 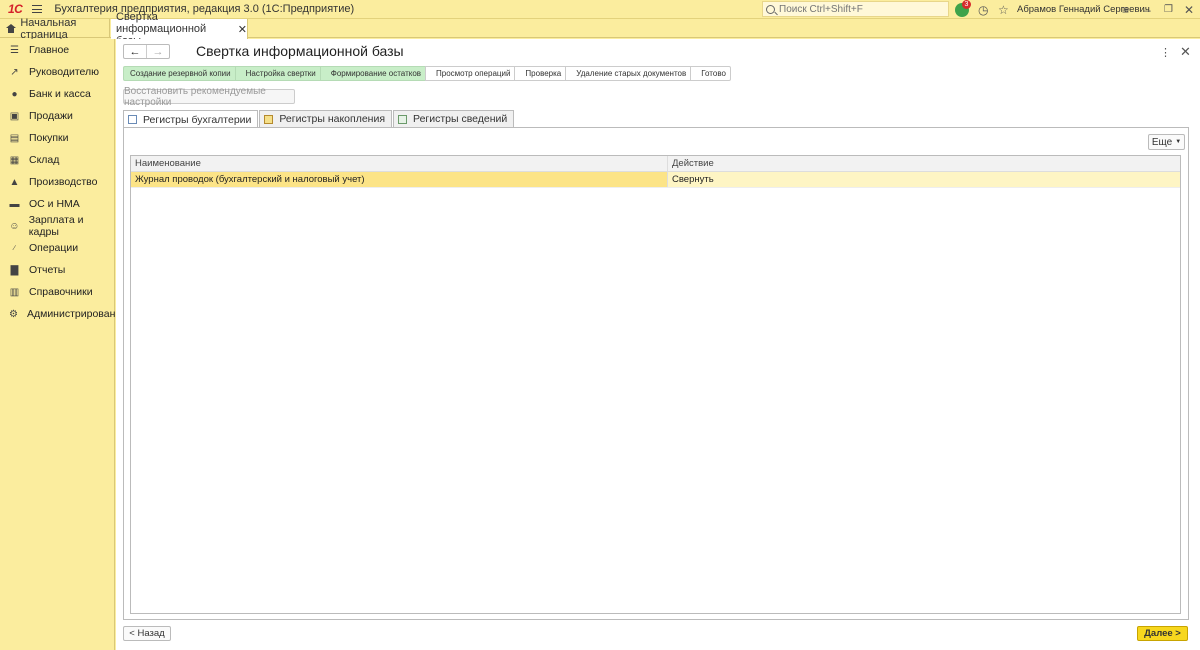 What do you see at coordinates (470, 73) in the screenshot?
I see `step-view-operations: Просмотр операций` at bounding box center [470, 73].